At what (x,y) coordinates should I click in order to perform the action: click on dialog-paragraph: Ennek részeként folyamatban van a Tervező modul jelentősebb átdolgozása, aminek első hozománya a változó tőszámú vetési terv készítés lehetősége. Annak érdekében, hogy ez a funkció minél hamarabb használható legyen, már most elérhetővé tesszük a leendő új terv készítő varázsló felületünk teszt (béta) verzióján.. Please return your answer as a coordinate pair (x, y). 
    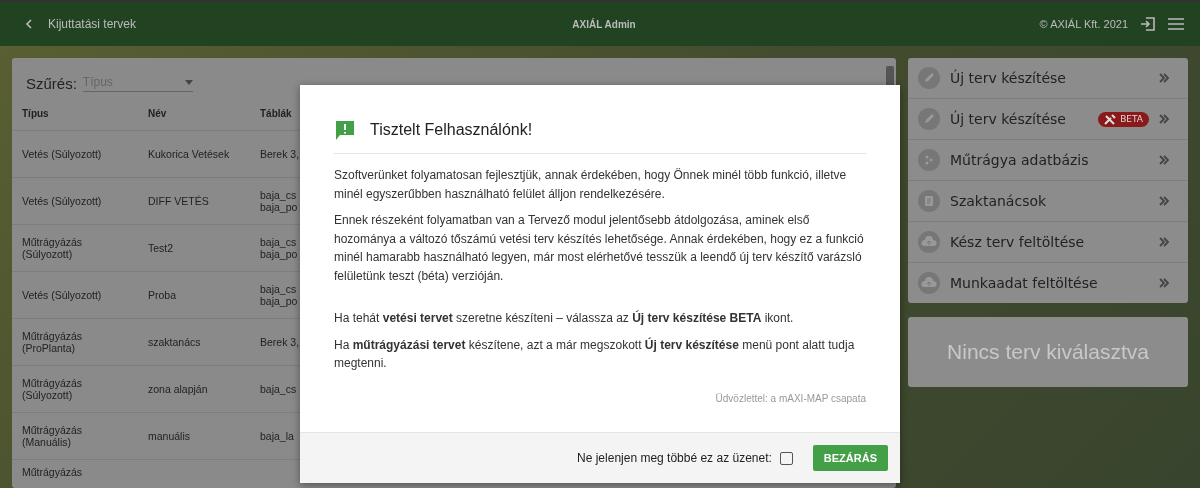
    Looking at the image, I should click on (599, 248).